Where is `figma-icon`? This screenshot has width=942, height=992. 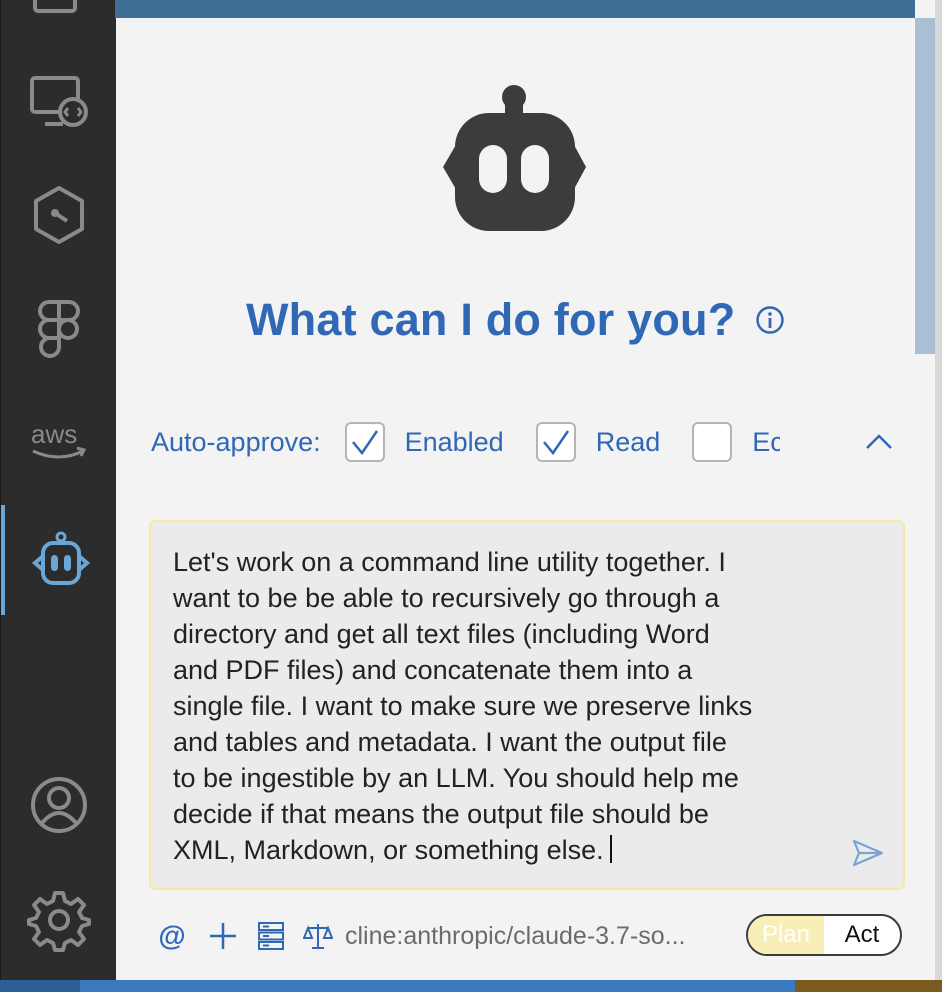
figma-icon is located at coordinates (58, 329).